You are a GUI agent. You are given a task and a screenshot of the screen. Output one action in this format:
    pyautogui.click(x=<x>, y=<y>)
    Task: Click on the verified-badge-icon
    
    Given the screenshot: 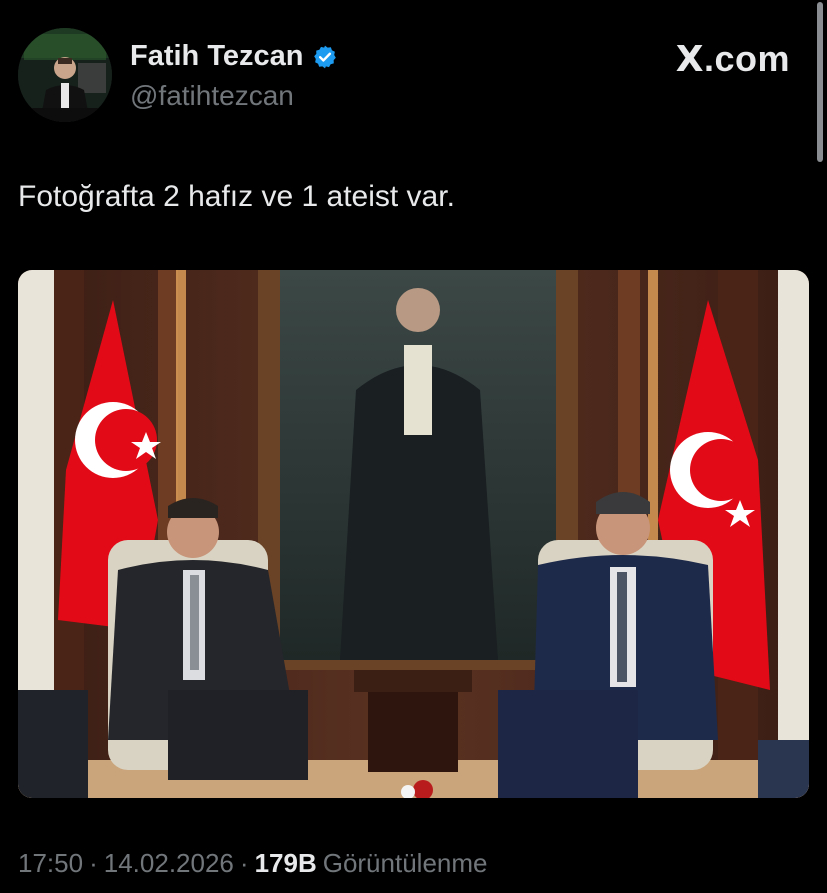 What is the action you would take?
    pyautogui.click(x=324, y=56)
    